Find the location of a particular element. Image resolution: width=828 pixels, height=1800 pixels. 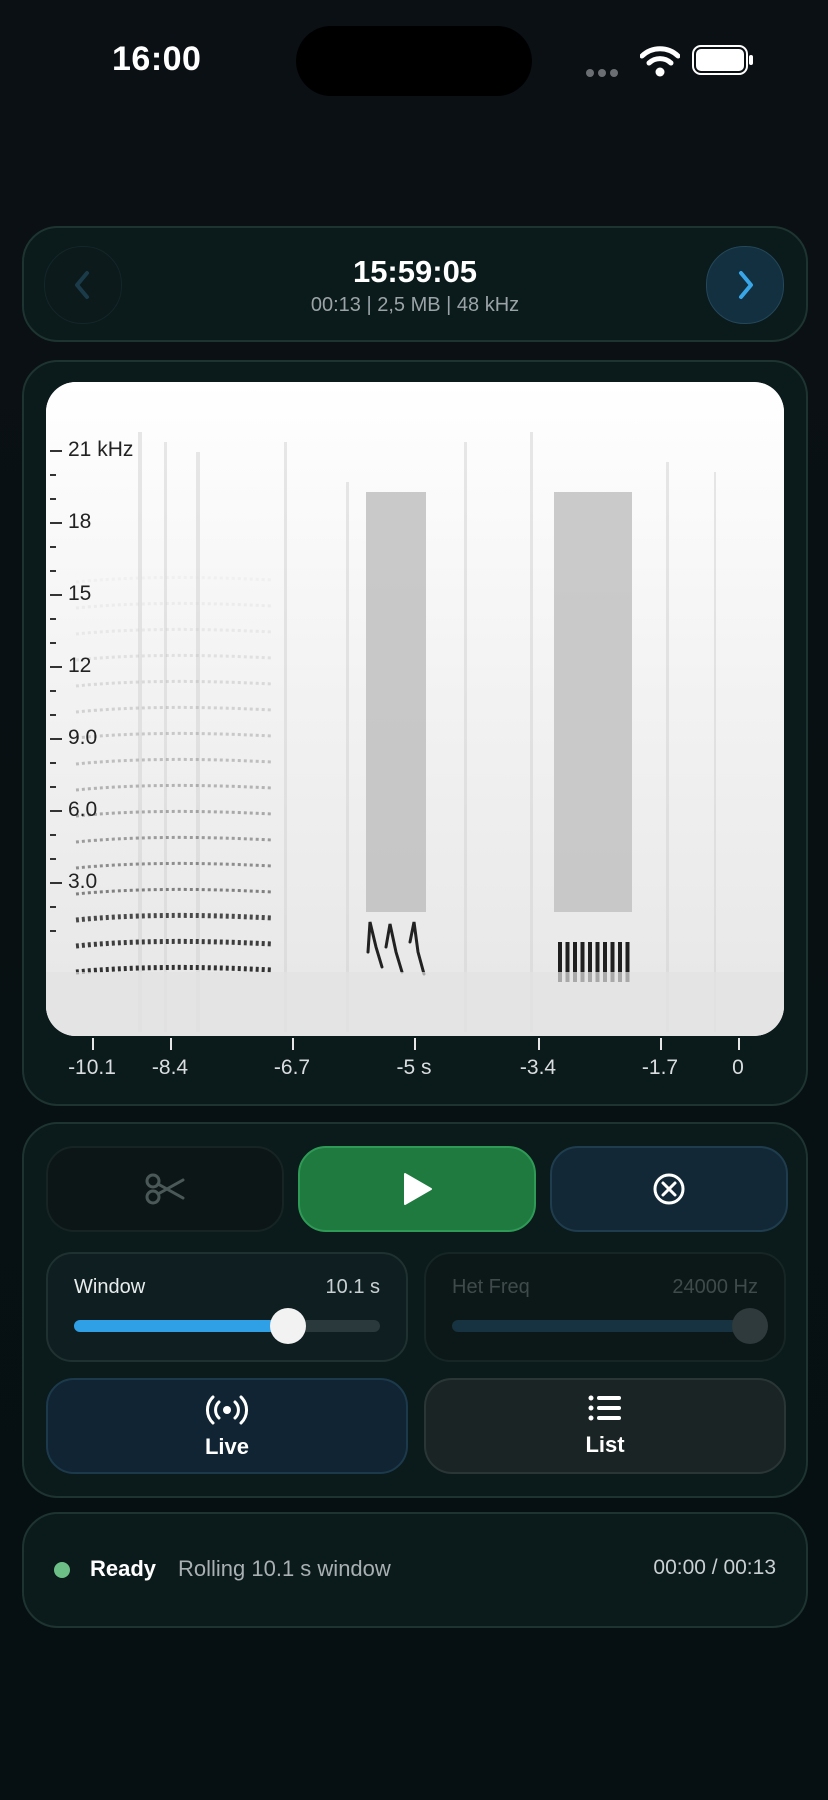

next-recording-button is located at coordinates (745, 285).